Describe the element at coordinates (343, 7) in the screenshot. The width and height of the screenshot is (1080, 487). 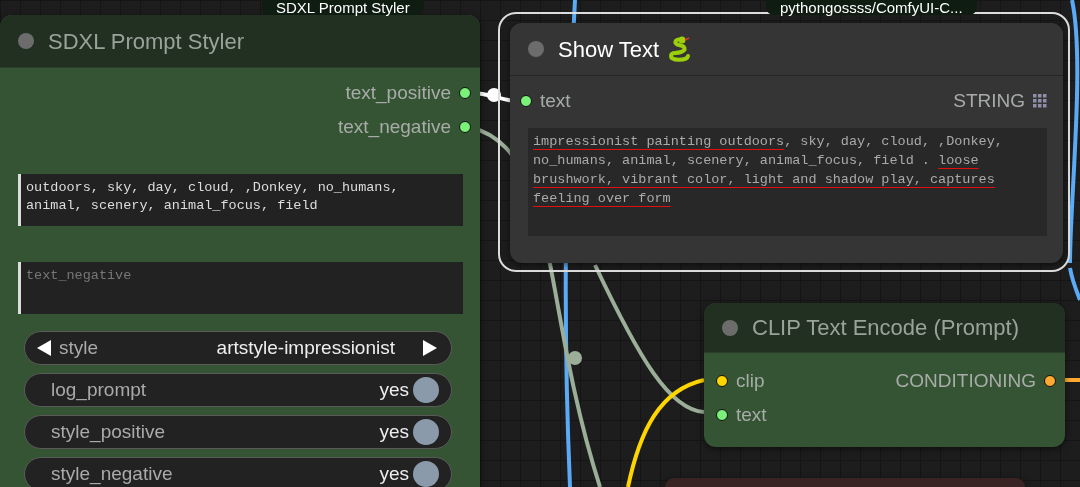
I see `node-title-tooltip: SDXL Prompt Styler` at that location.